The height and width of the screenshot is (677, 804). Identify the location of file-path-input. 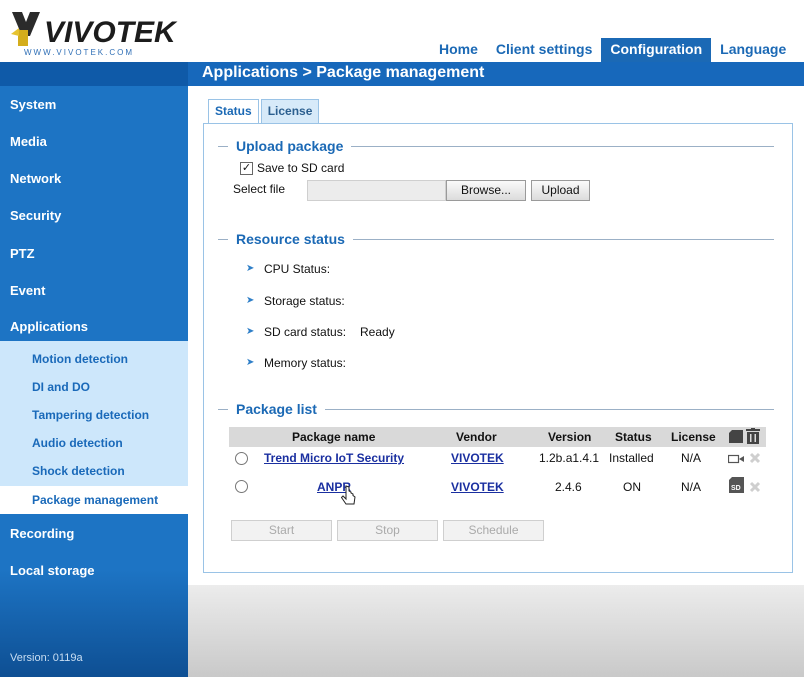
(376, 190).